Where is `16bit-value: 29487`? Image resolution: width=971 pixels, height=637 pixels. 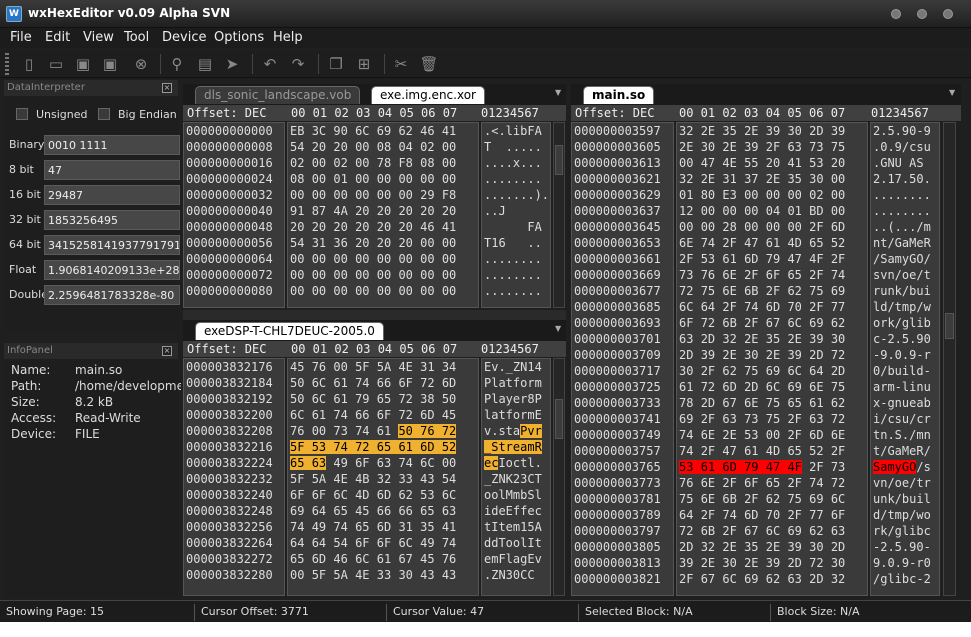 16bit-value: 29487 is located at coordinates (112, 195).